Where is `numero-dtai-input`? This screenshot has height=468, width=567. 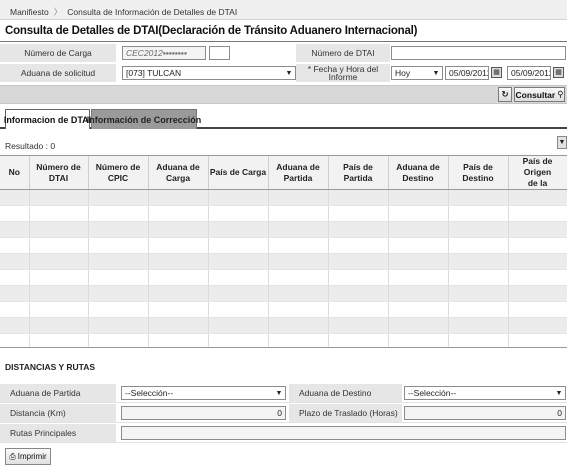 numero-dtai-input is located at coordinates (478, 53).